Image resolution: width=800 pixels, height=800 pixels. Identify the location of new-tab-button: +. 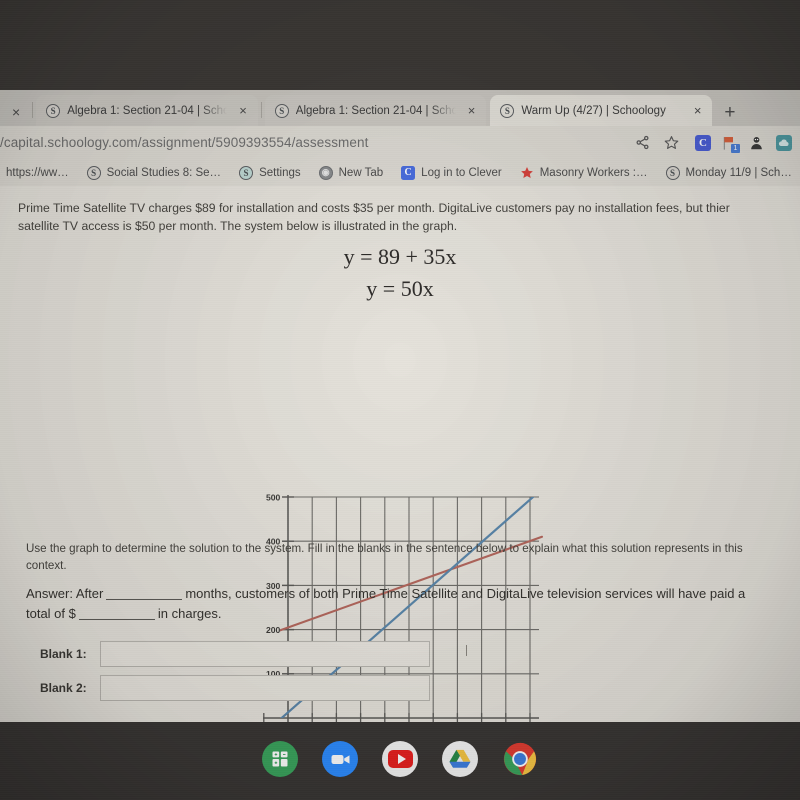
(728, 114).